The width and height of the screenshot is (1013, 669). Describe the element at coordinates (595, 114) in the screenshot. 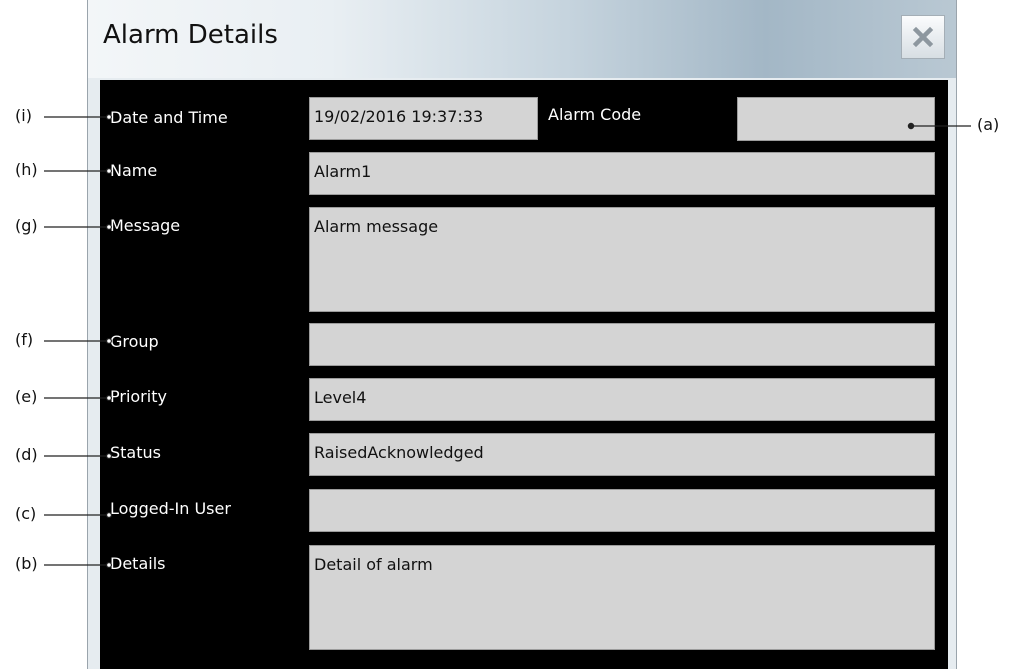

I see `alarm-code-label: Alarm Code` at that location.